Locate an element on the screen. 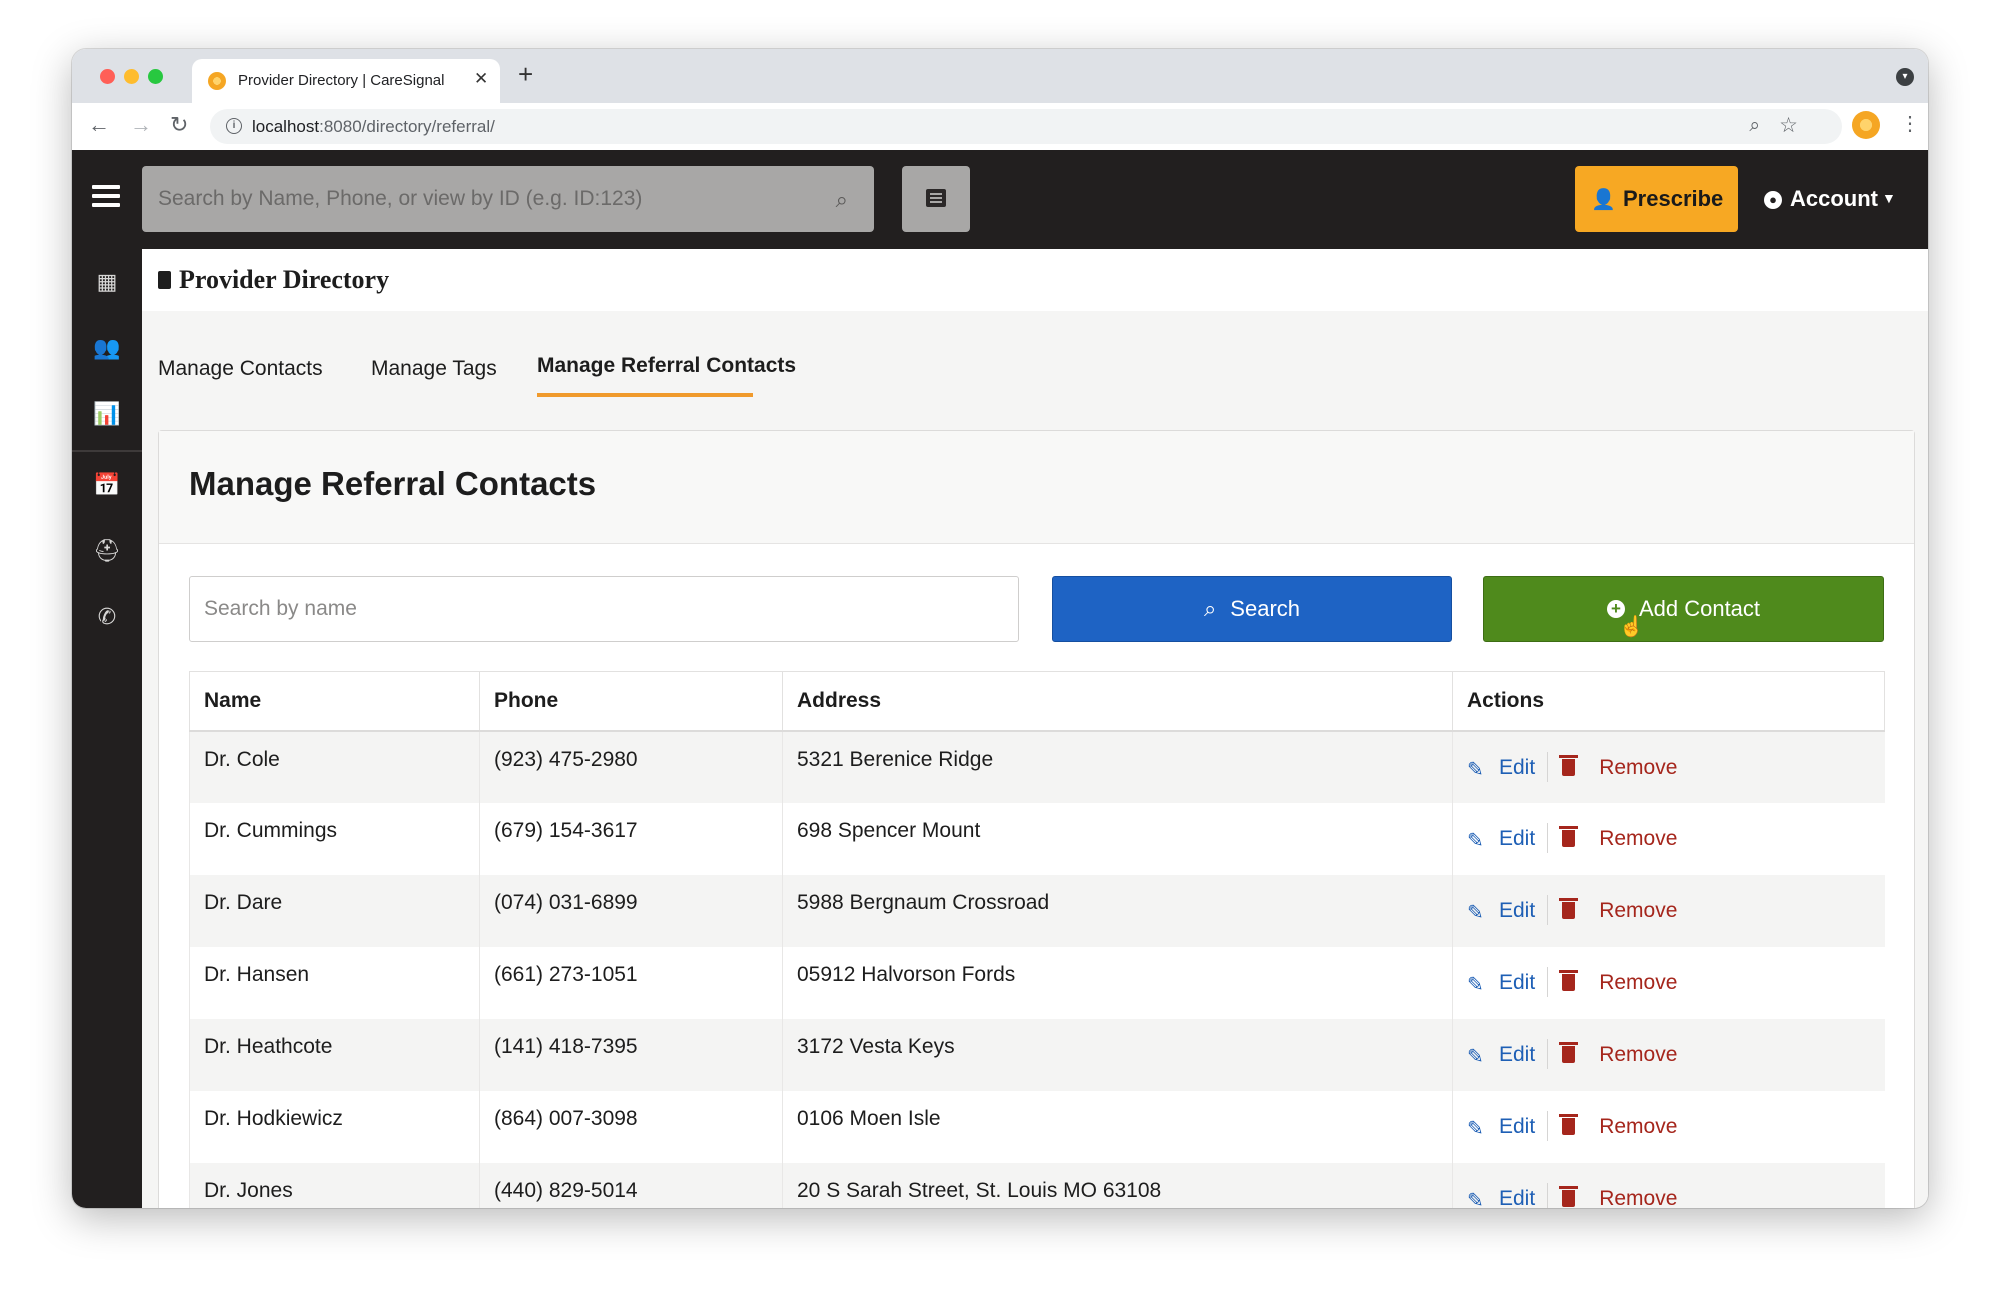 Image resolution: width=2000 pixels, height=1304 pixels. account-label: Account is located at coordinates (1834, 198).